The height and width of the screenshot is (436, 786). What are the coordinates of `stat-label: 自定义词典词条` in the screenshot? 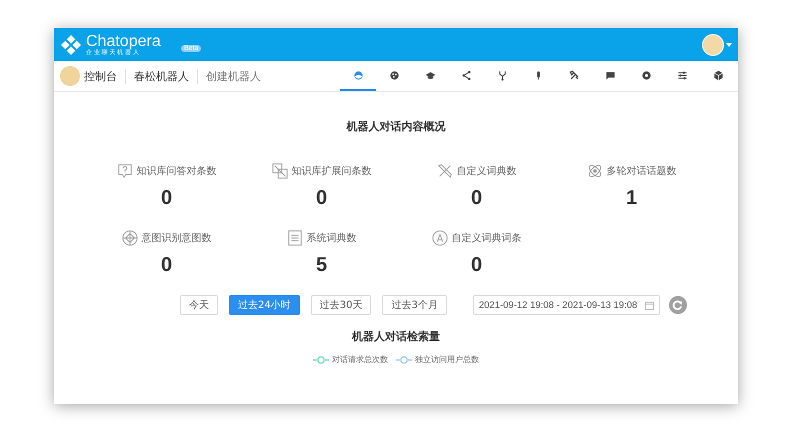 It's located at (487, 238).